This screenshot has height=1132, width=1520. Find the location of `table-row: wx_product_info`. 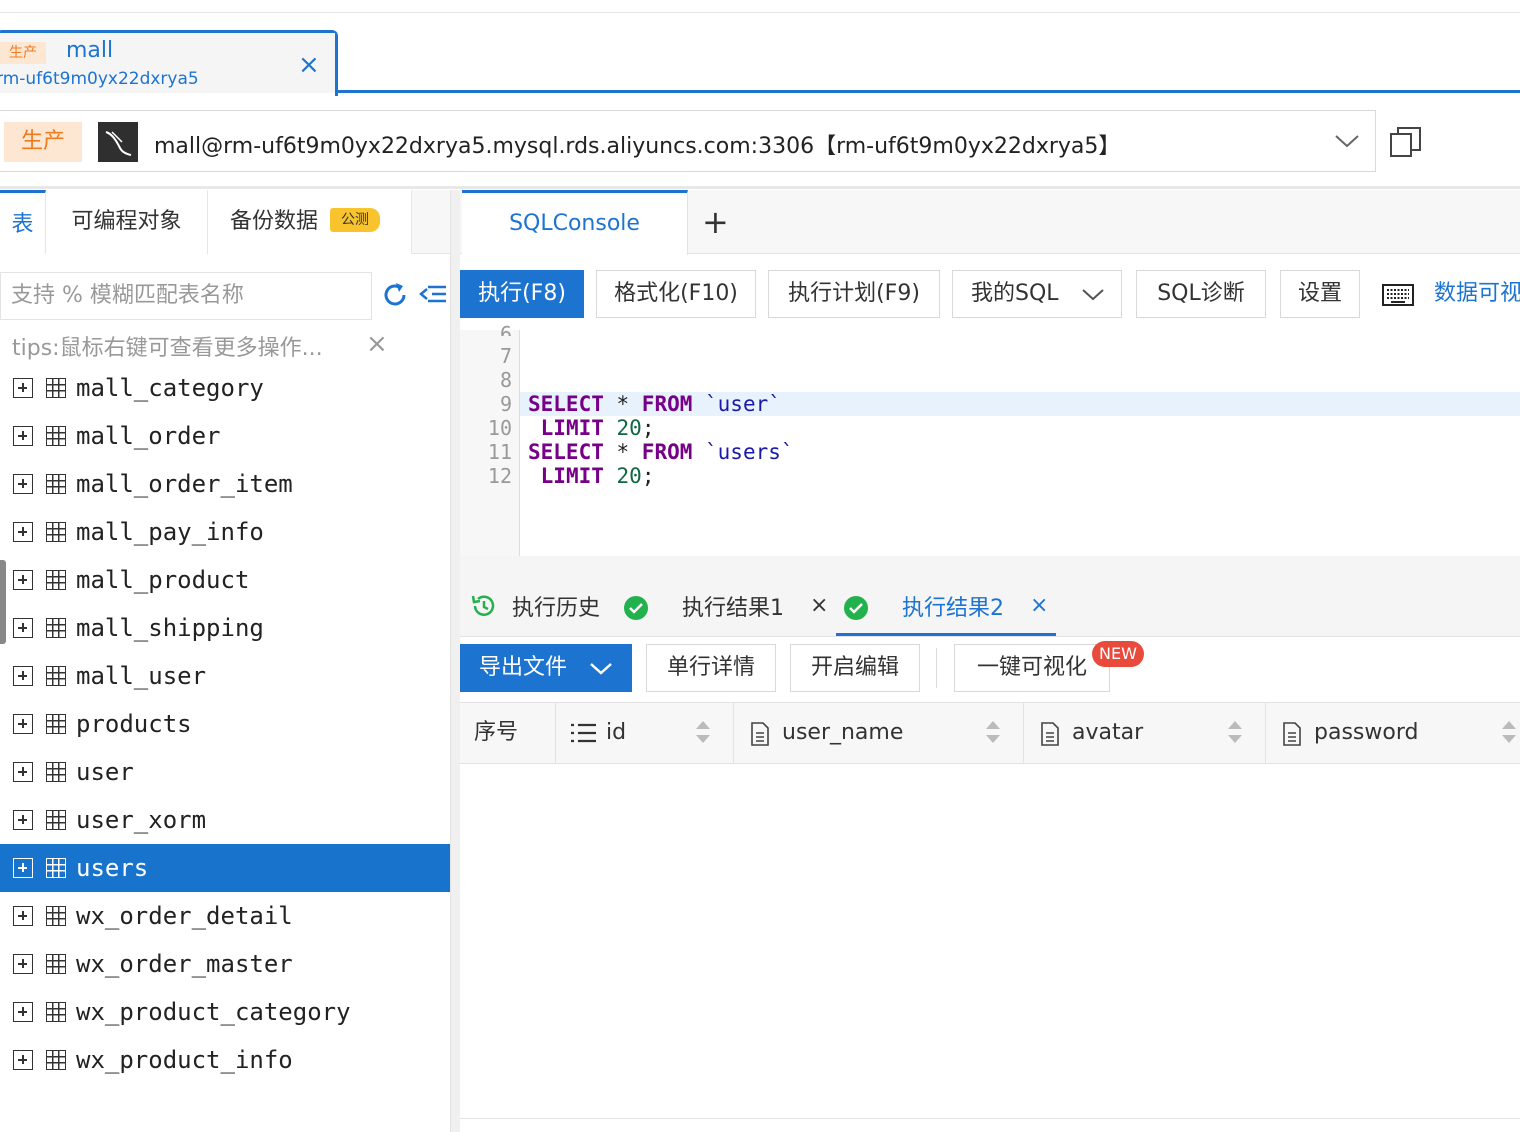

table-row: wx_product_info is located at coordinates (225, 1060).